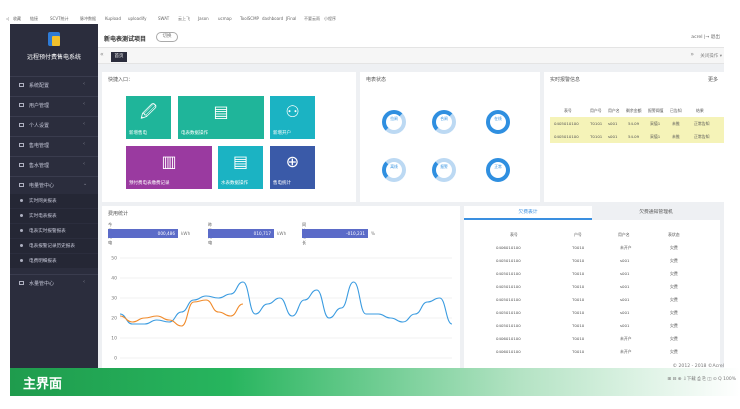 The image size is (740, 409). What do you see at coordinates (54, 104) in the screenshot?
I see `sidebar-item-users: 用户管理 ‹` at bounding box center [54, 104].